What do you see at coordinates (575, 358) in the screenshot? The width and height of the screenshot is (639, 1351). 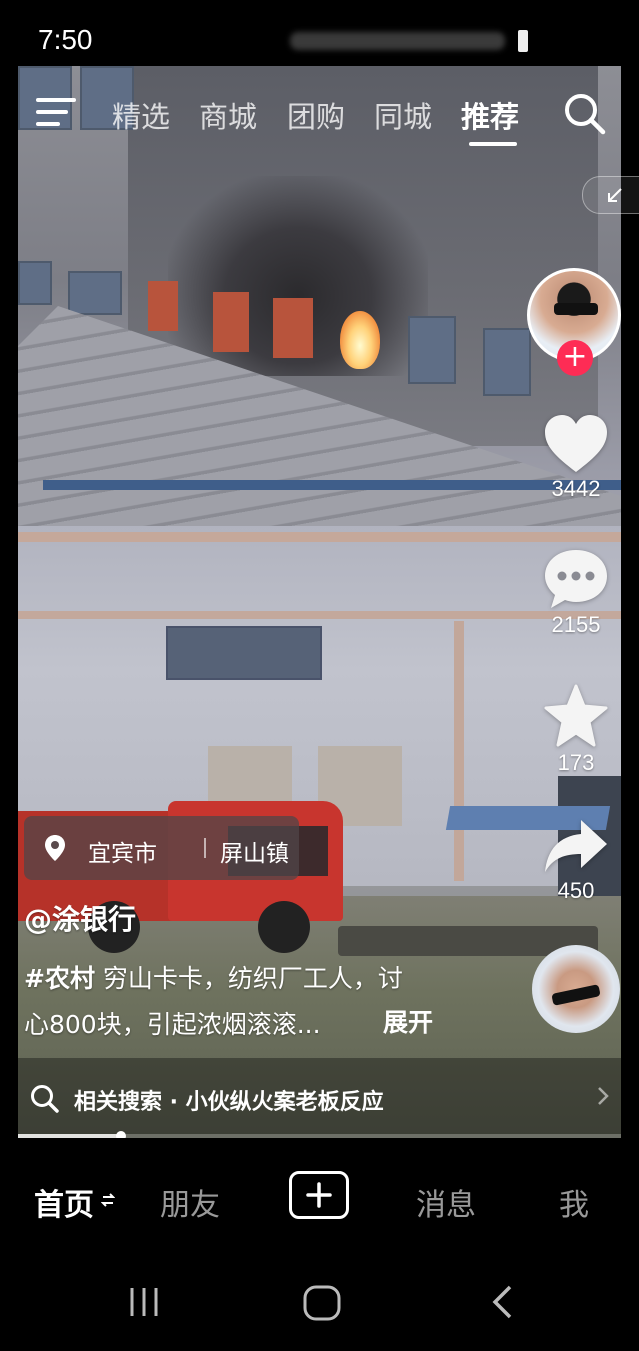 I see `follow-button: +` at bounding box center [575, 358].